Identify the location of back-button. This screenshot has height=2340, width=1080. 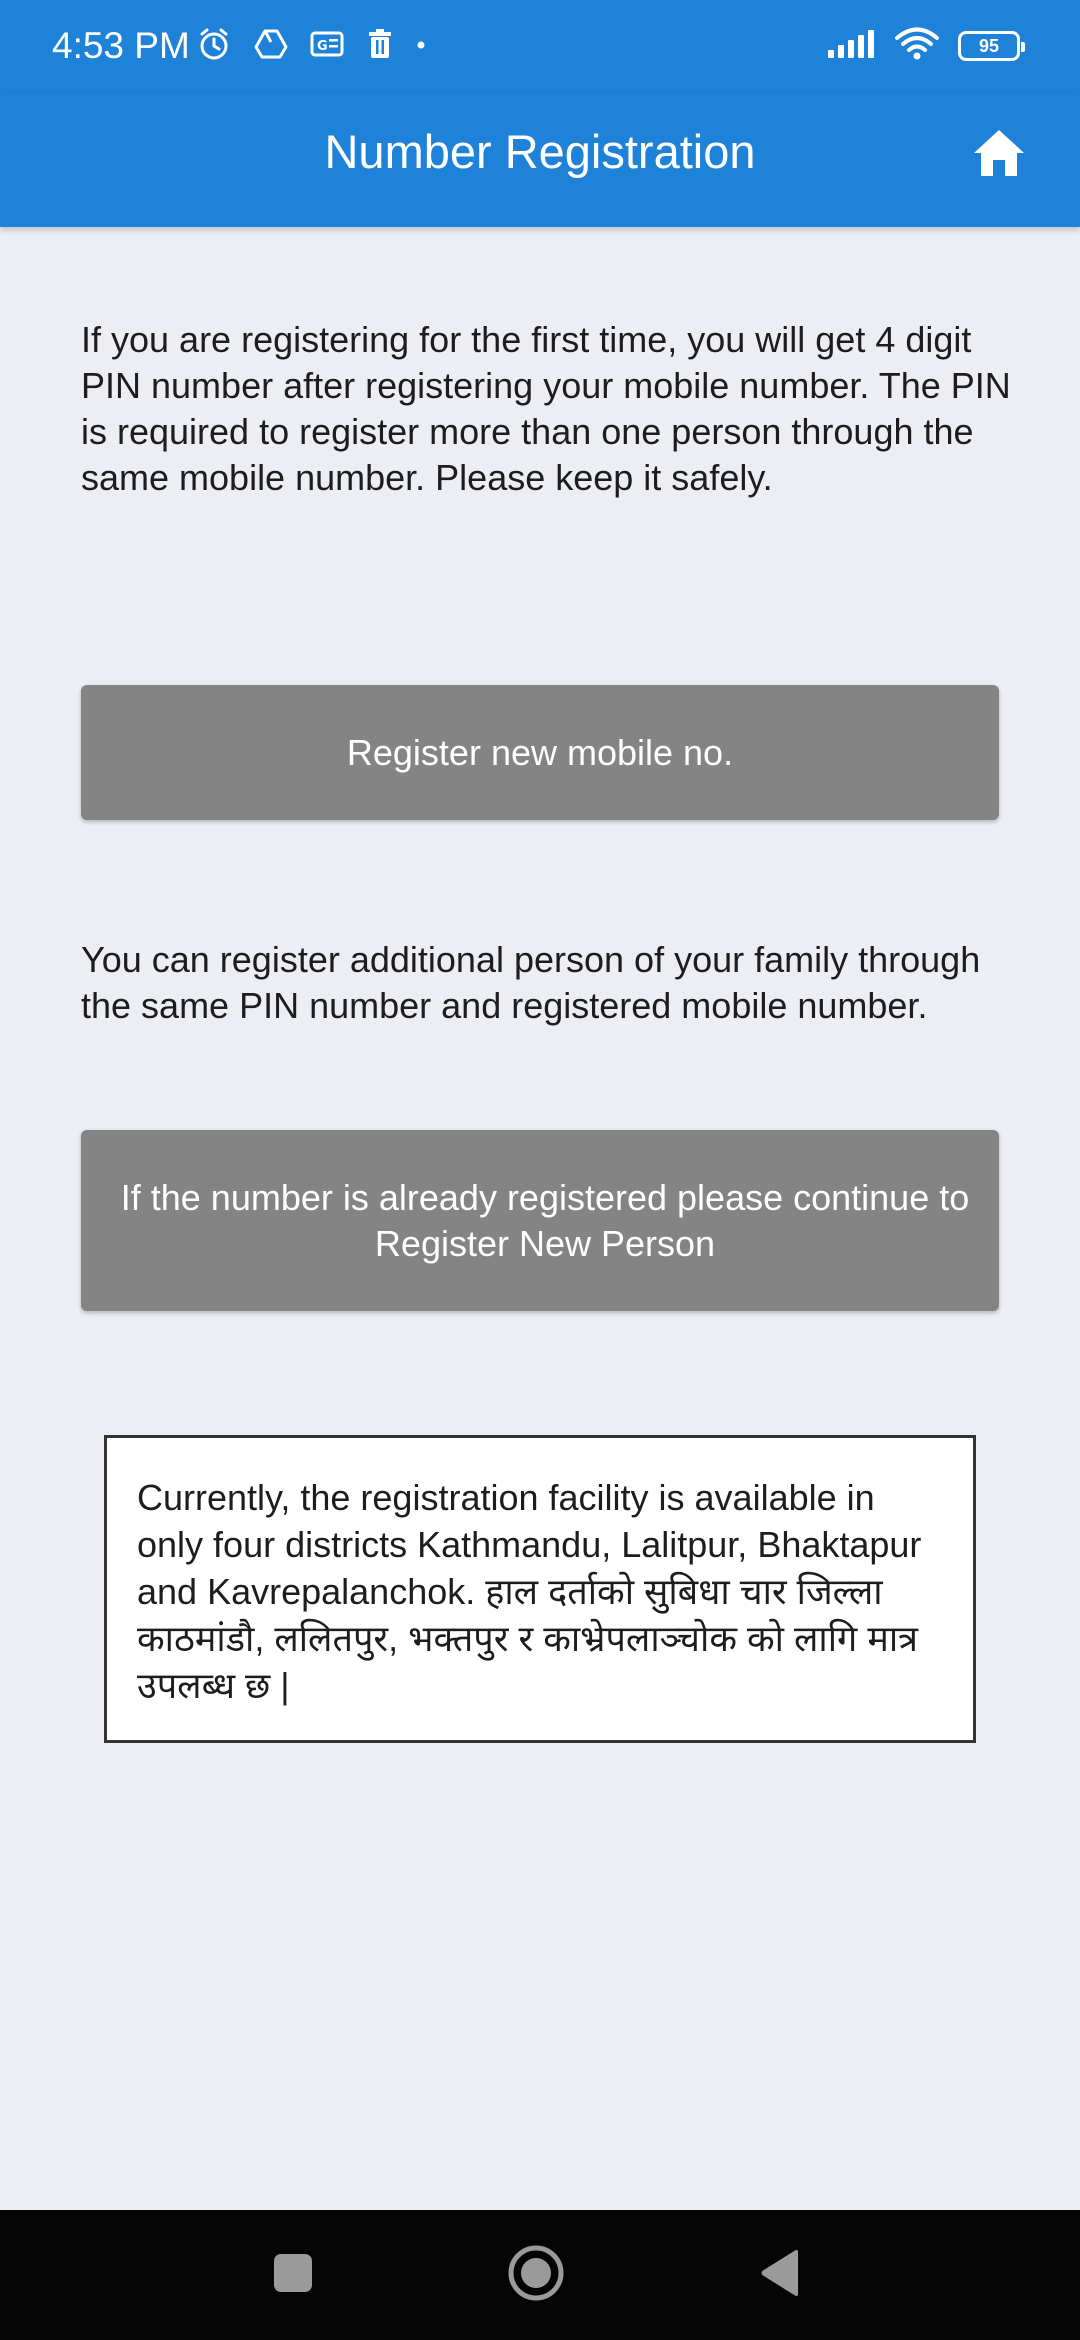
(780, 2275).